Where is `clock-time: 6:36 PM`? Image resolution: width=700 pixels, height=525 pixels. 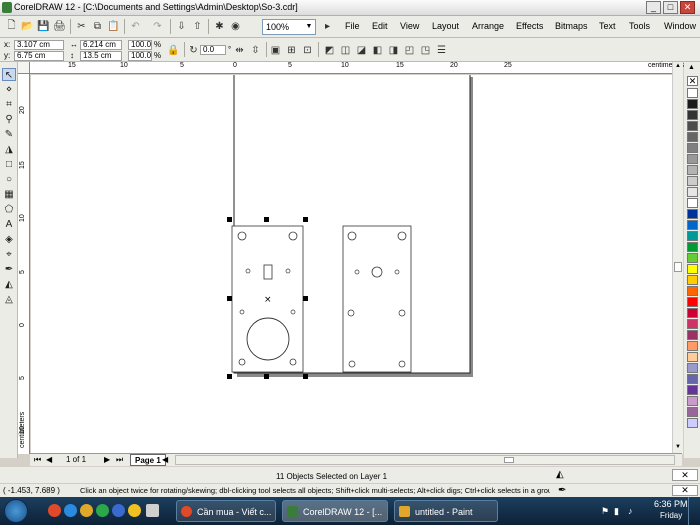 clock-time: 6:36 PM is located at coordinates (671, 504).